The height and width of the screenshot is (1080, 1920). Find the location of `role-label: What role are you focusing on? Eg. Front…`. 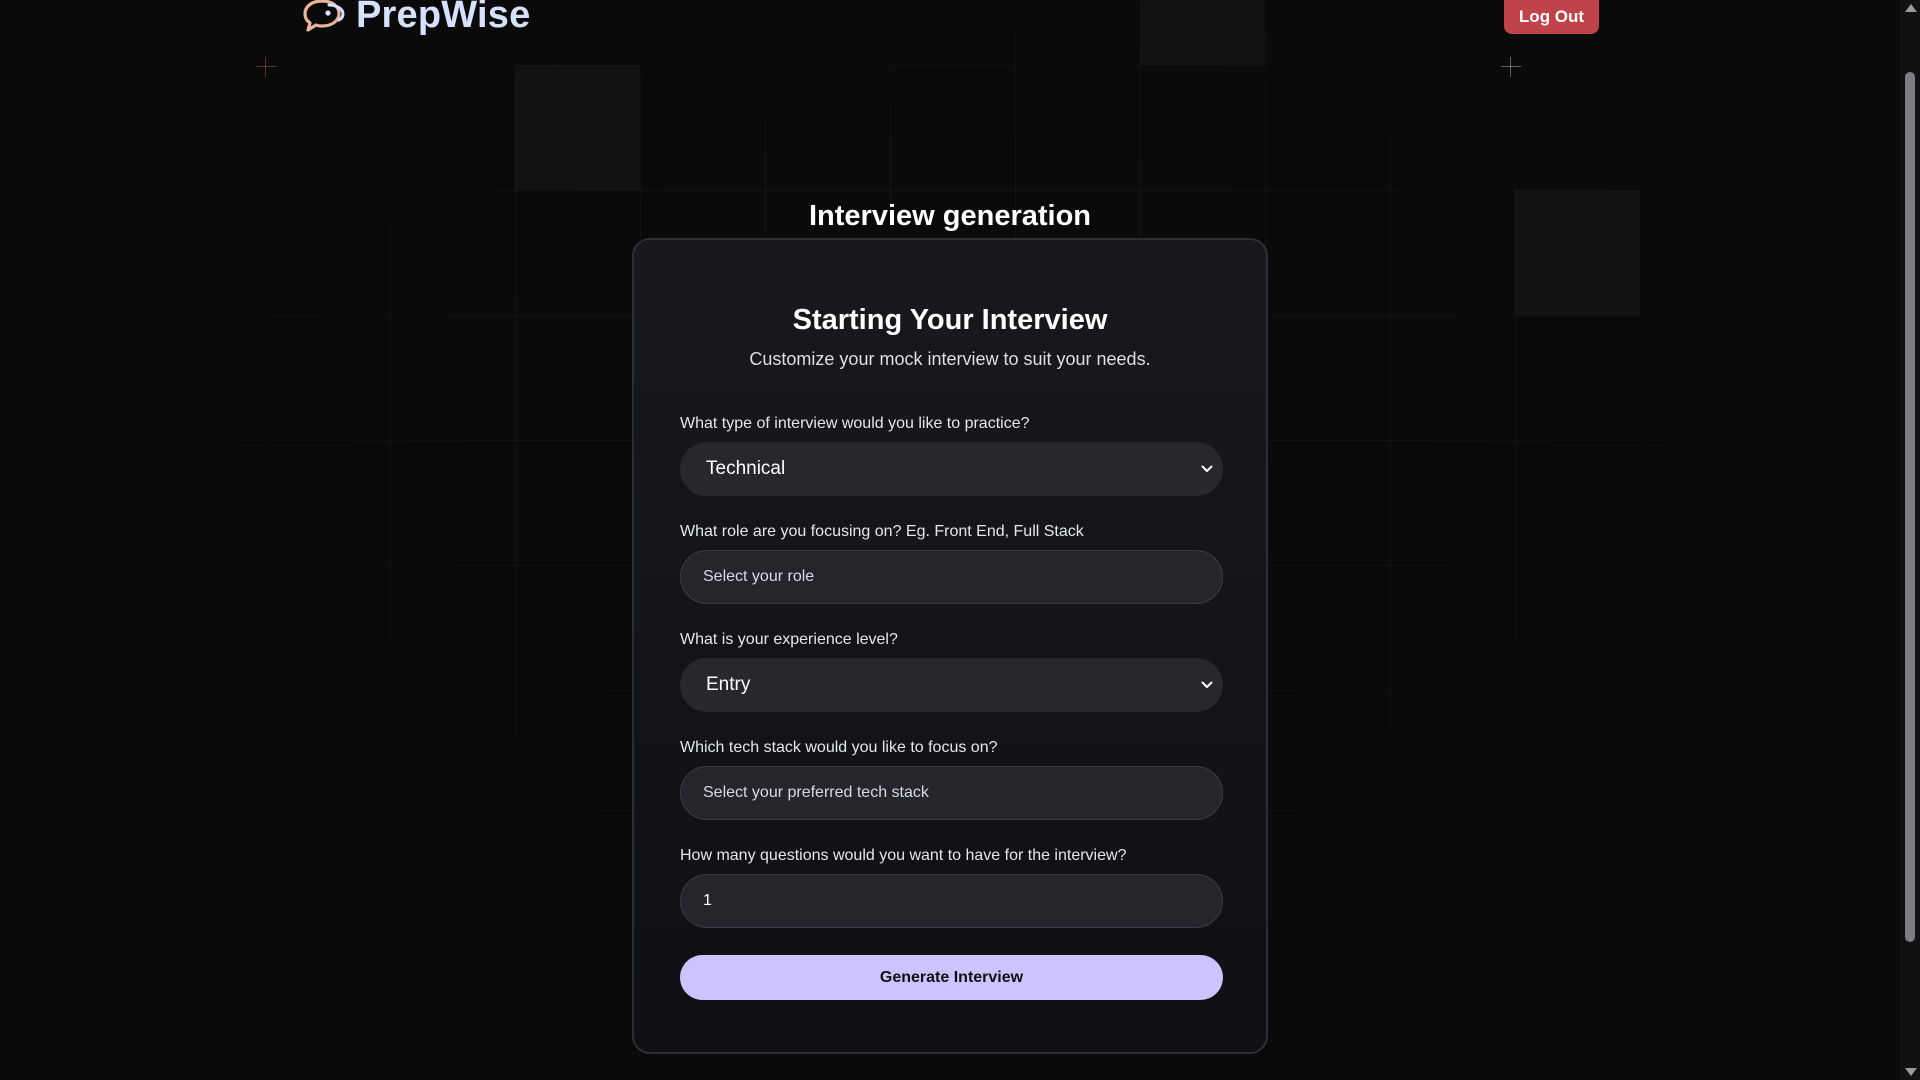

role-label: What role are you focusing on? Eg. Front… is located at coordinates (882, 531).